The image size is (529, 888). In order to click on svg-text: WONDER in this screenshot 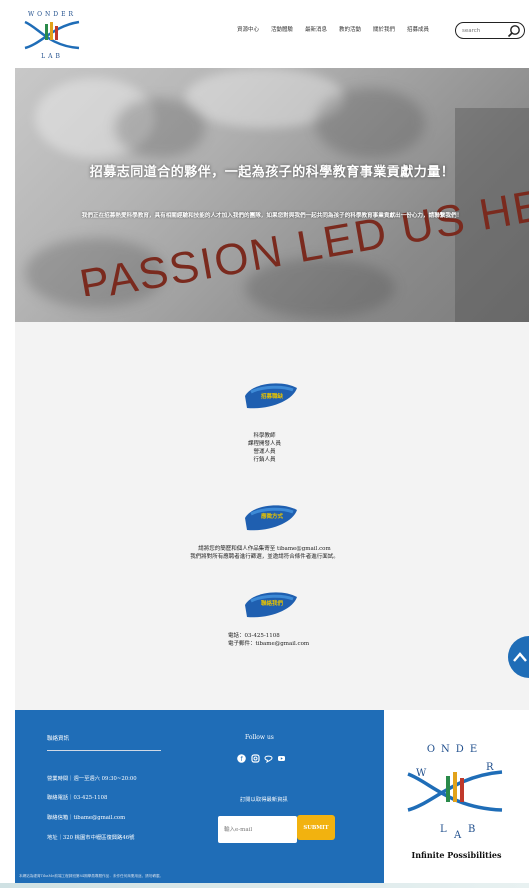, I will do `click(52, 14)`.